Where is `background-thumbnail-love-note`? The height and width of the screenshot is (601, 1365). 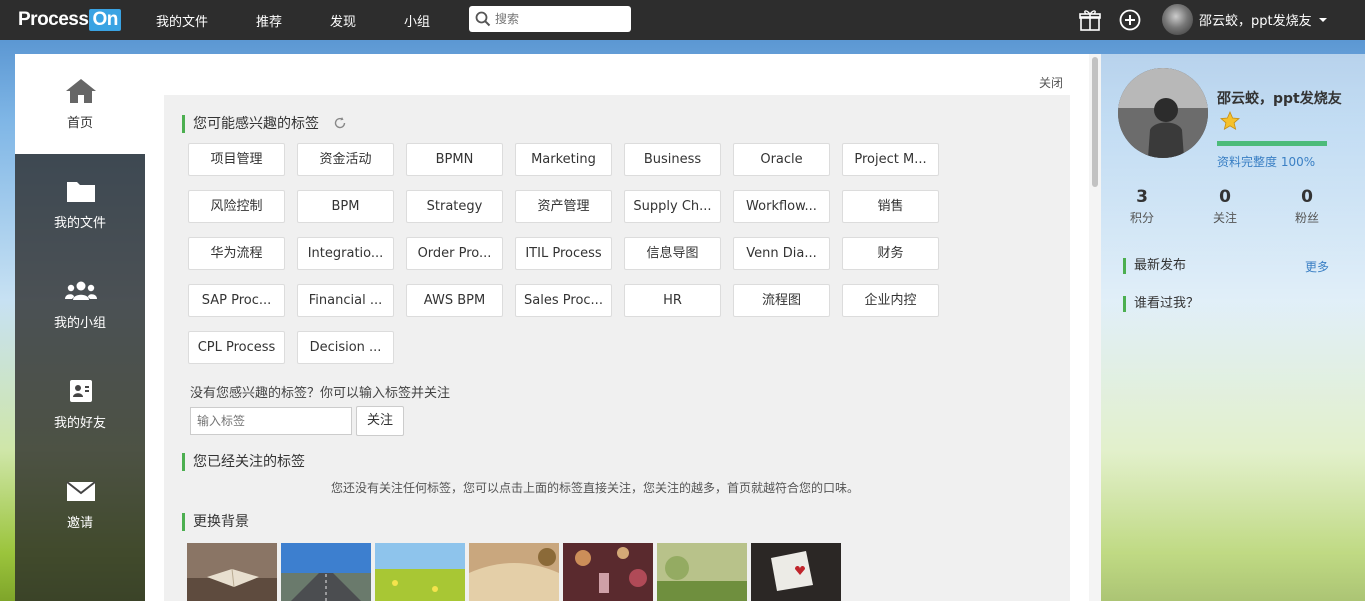
background-thumbnail-love-note is located at coordinates (796, 572).